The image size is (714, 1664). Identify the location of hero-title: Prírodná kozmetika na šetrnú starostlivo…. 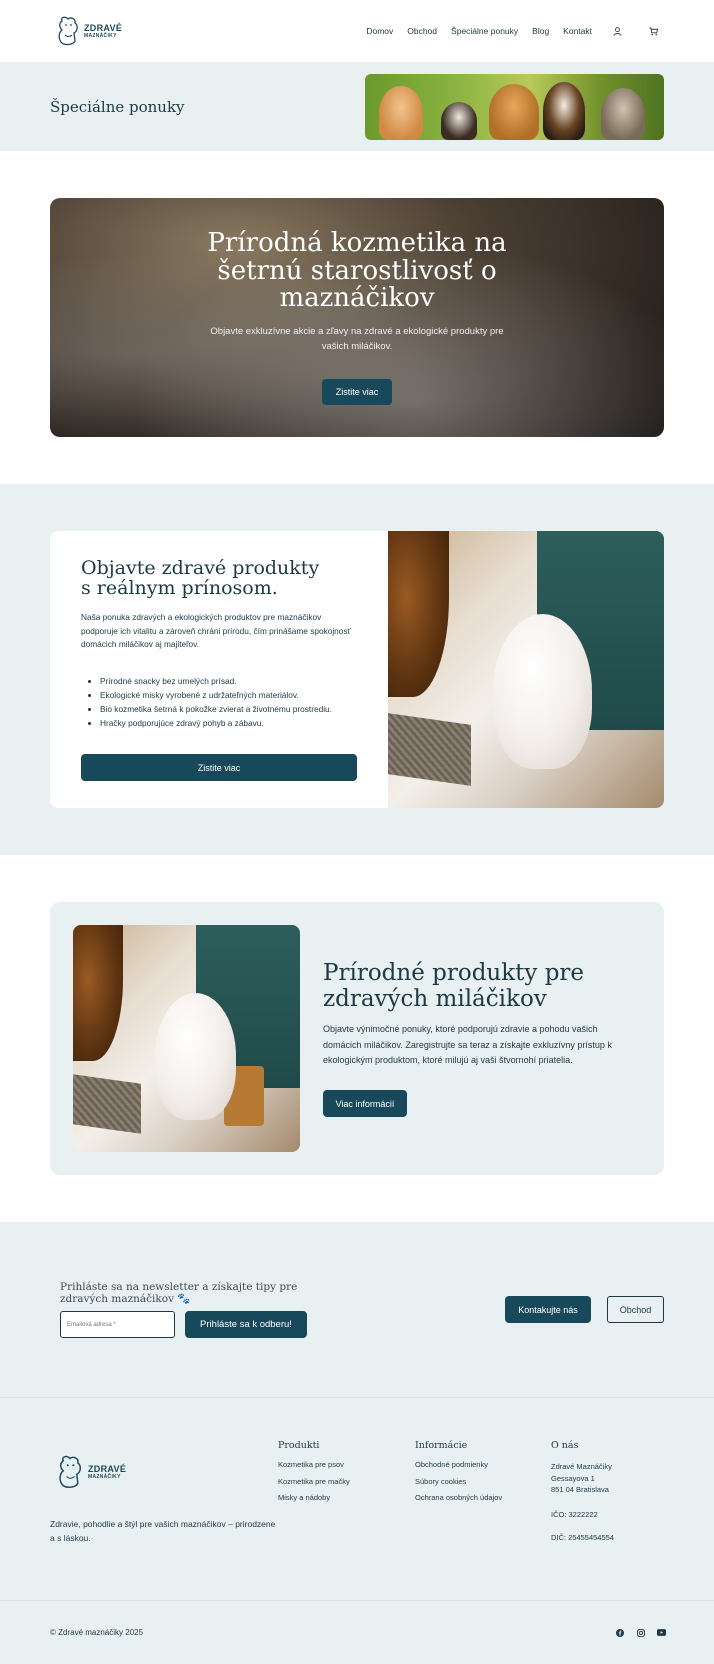
(357, 270).